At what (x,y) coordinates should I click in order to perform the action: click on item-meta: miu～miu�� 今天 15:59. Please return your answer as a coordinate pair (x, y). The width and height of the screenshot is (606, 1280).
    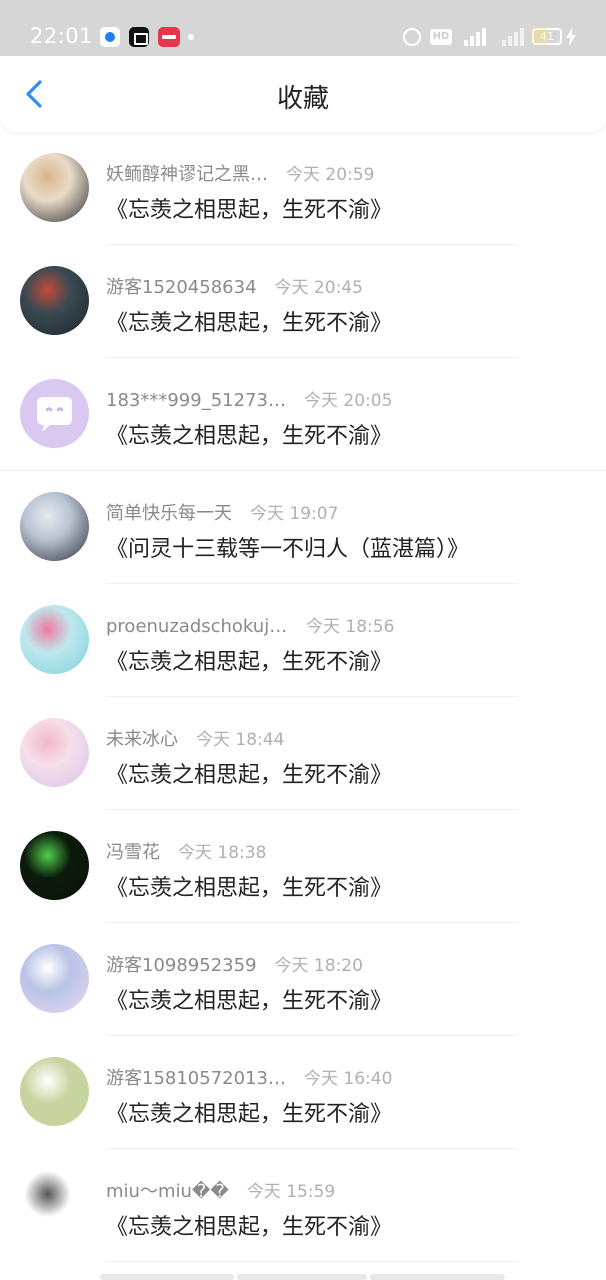
    Looking at the image, I should click on (221, 1189).